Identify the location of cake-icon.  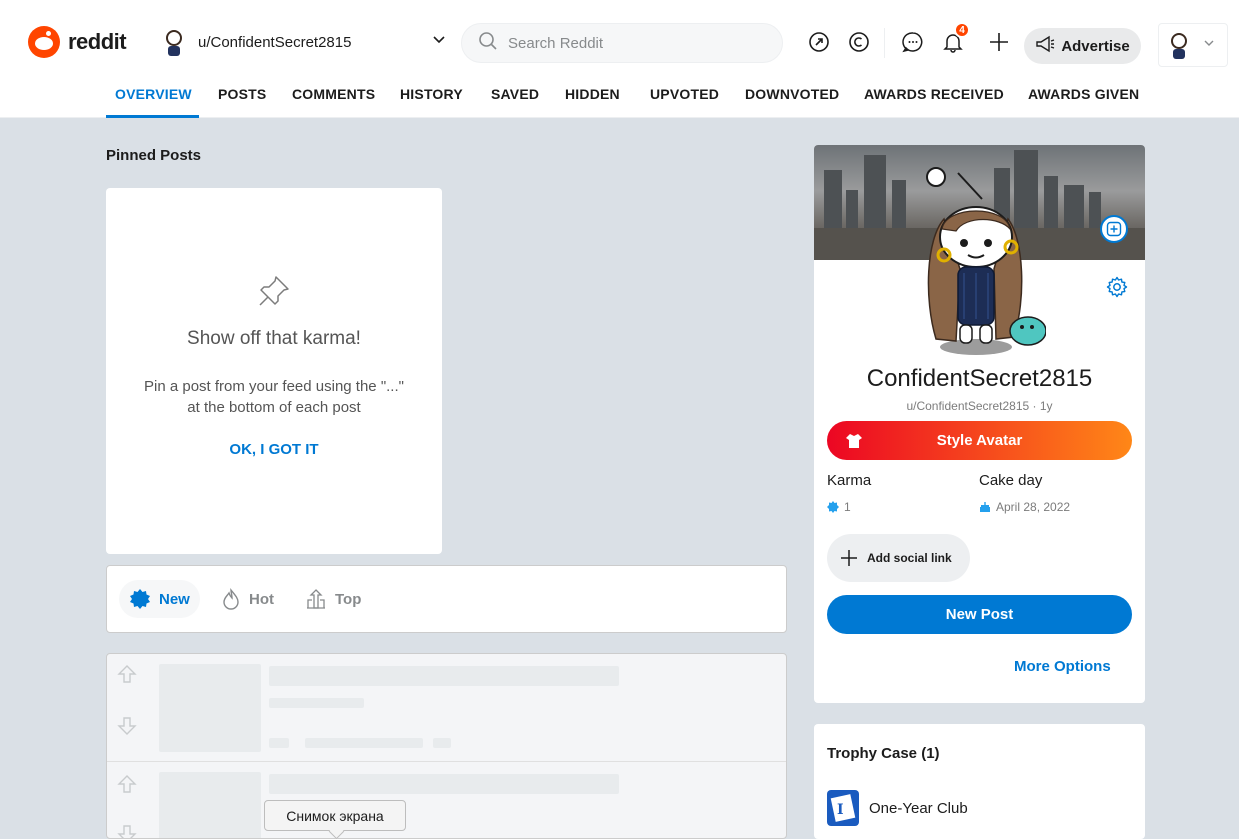
(985, 507).